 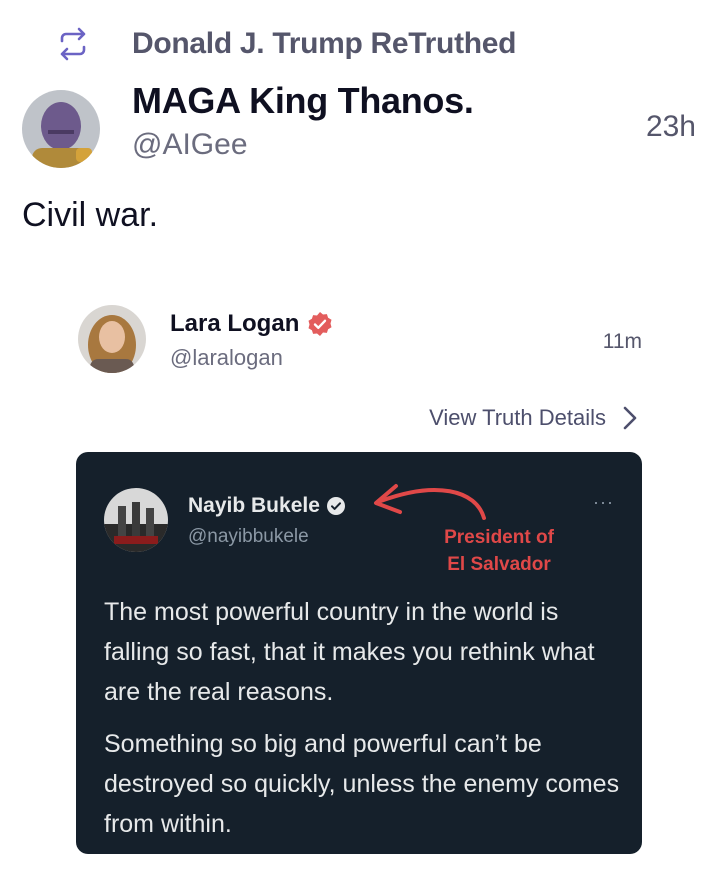 I want to click on president-annotation: President of El Salvador, so click(x=499, y=551).